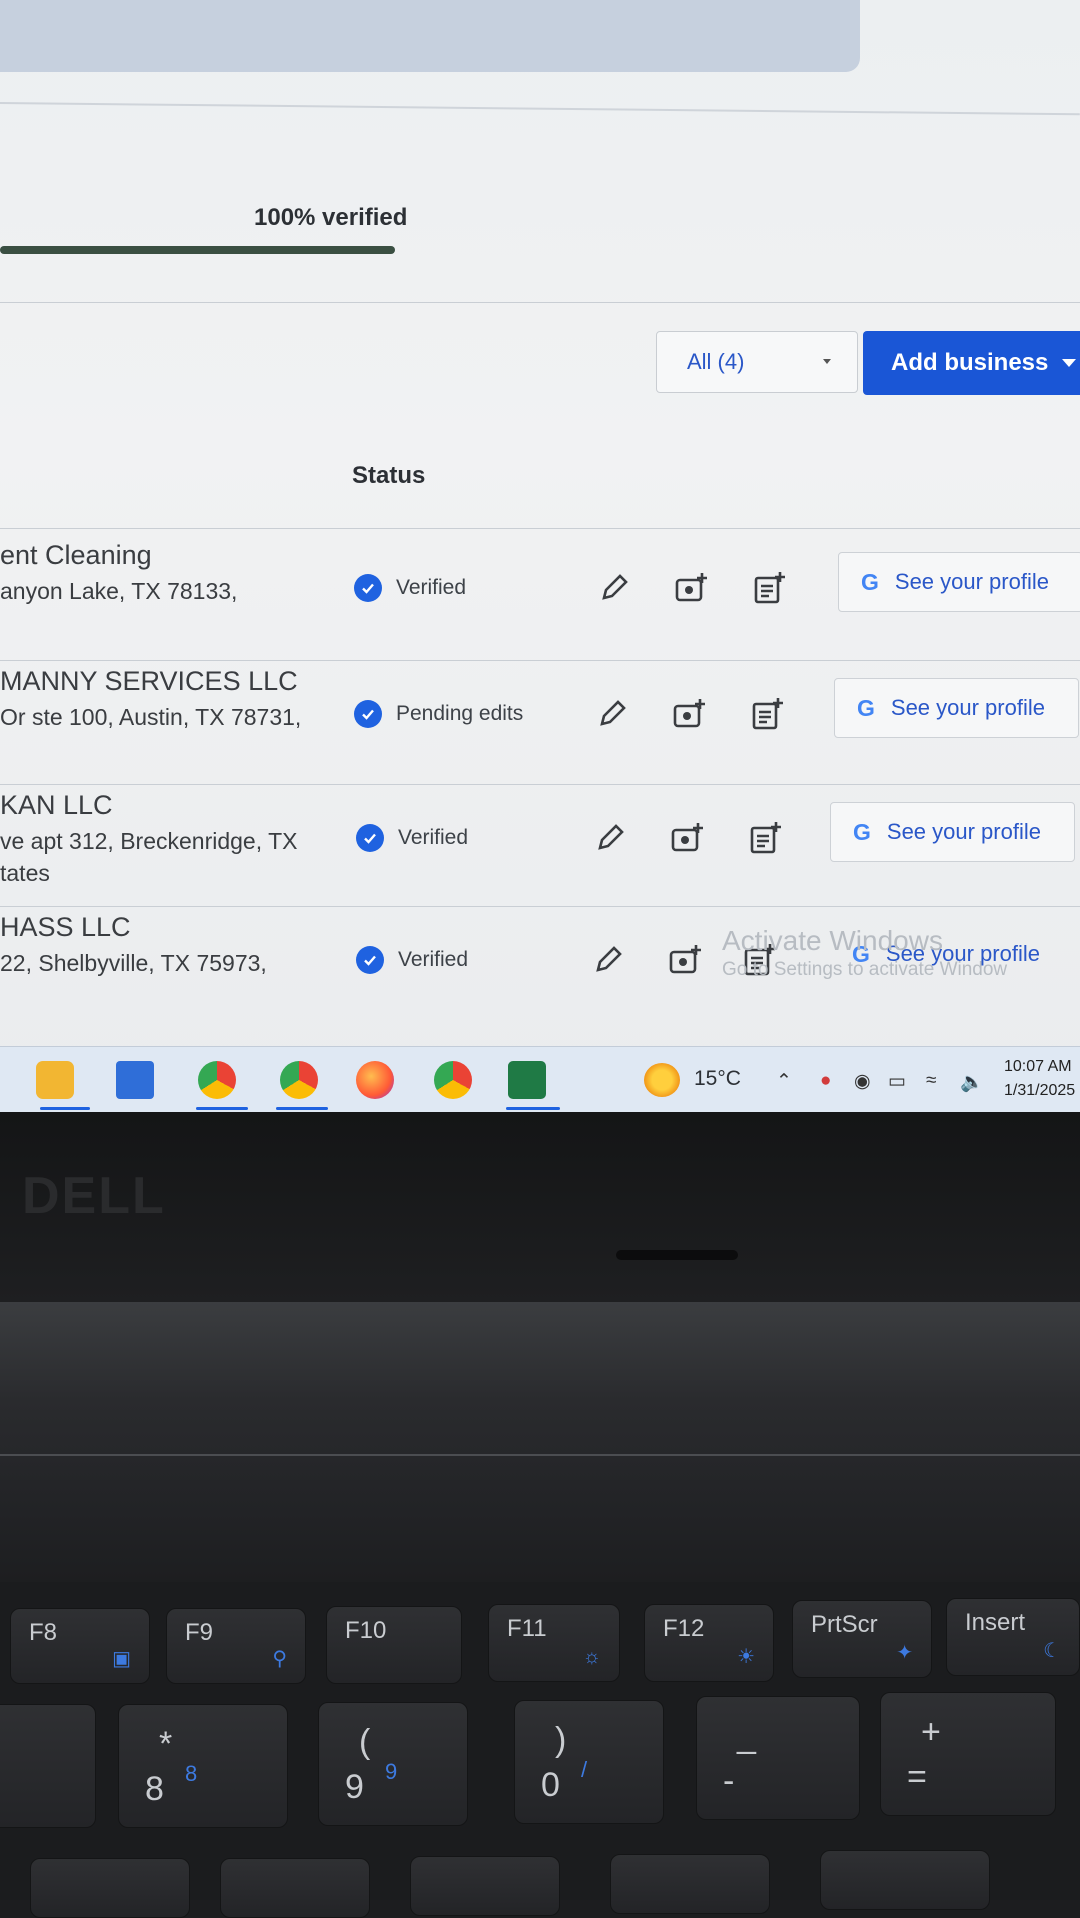 The width and height of the screenshot is (1080, 1918). What do you see at coordinates (94, 1196) in the screenshot?
I see `dell-logo: DELL` at bounding box center [94, 1196].